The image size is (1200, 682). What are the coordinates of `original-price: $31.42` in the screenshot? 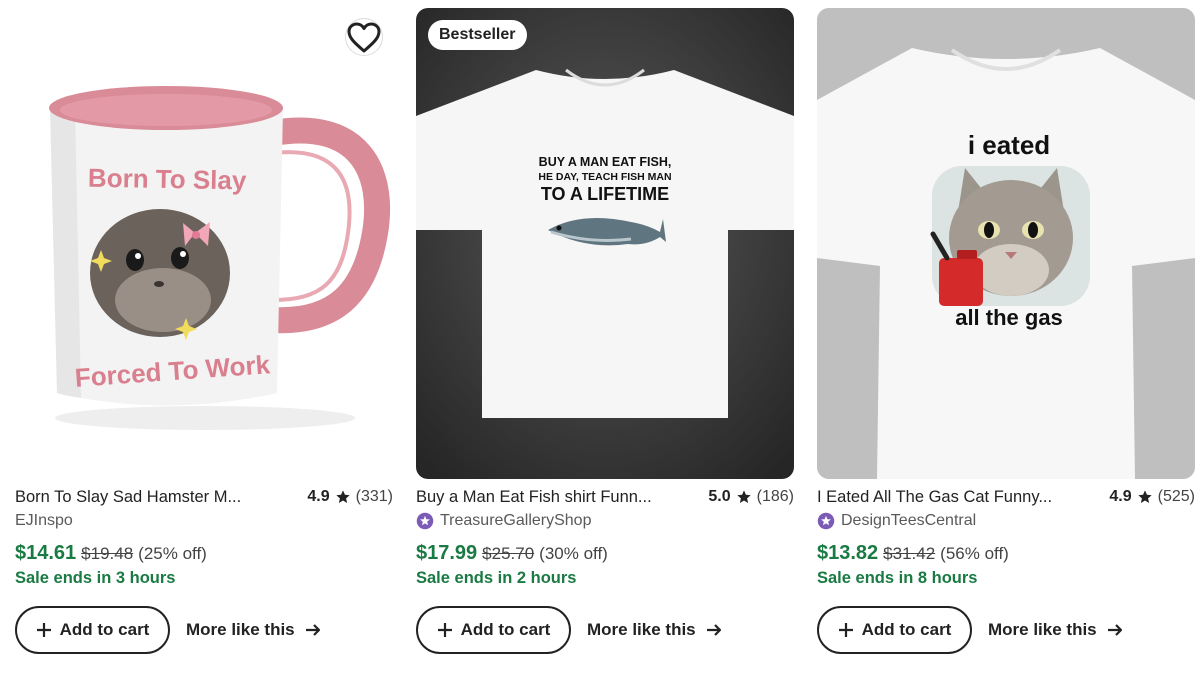 It's located at (909, 553).